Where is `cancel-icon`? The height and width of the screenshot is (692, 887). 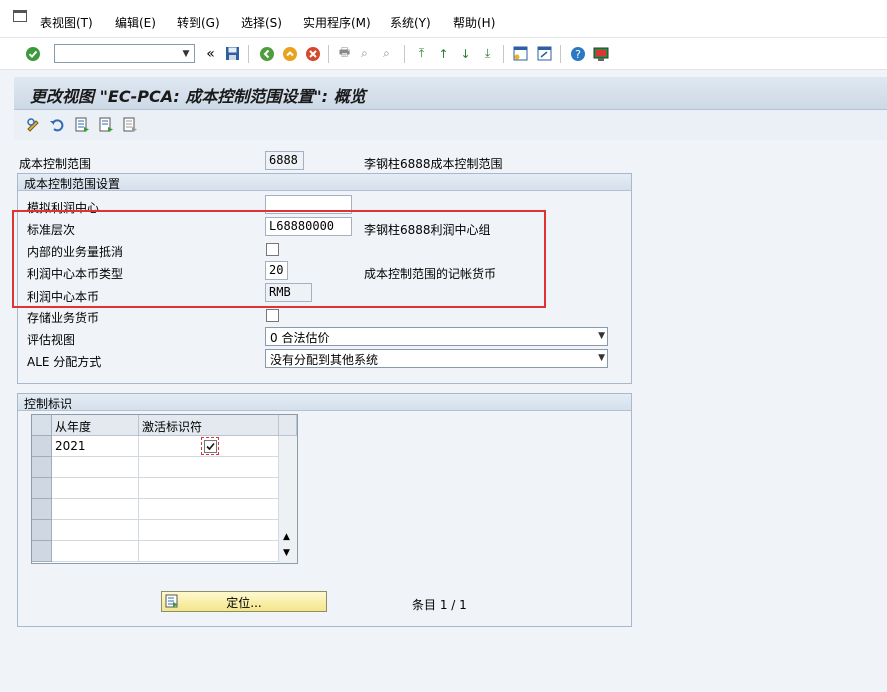
cancel-icon is located at coordinates (312, 53).